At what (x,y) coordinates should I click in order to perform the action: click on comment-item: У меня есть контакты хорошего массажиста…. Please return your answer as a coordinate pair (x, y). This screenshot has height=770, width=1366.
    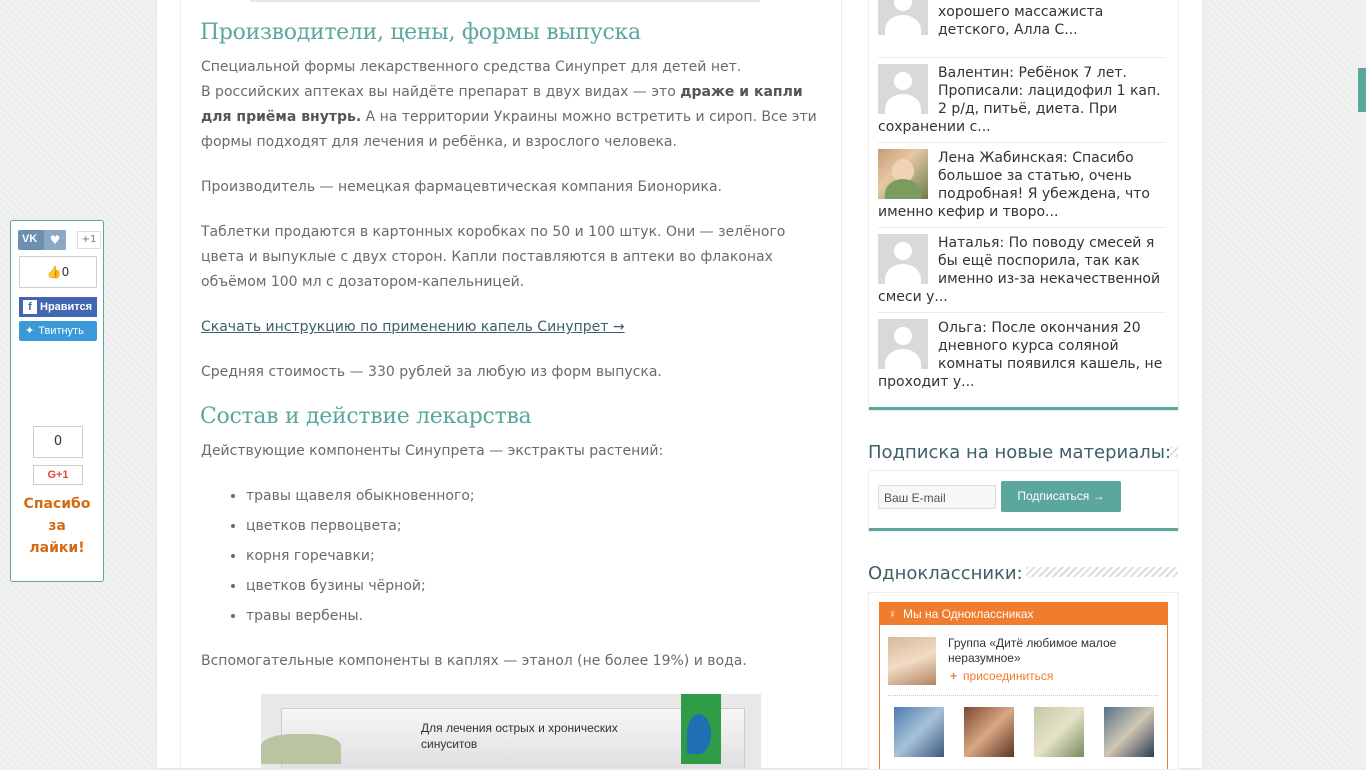
    Looking at the image, I should click on (1022, 19).